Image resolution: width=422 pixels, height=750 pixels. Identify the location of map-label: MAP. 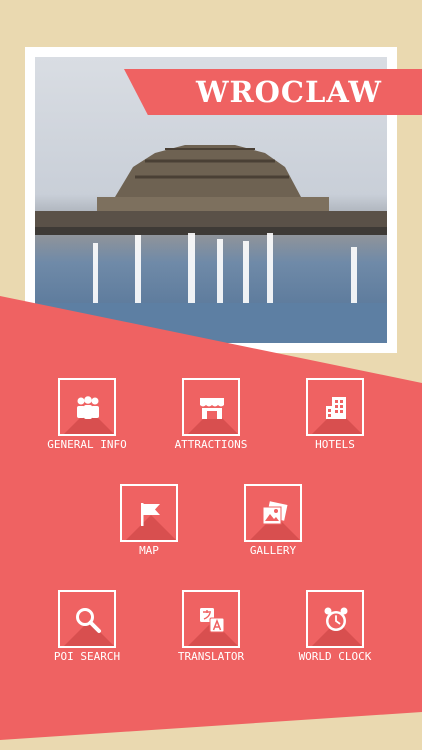
(149, 550).